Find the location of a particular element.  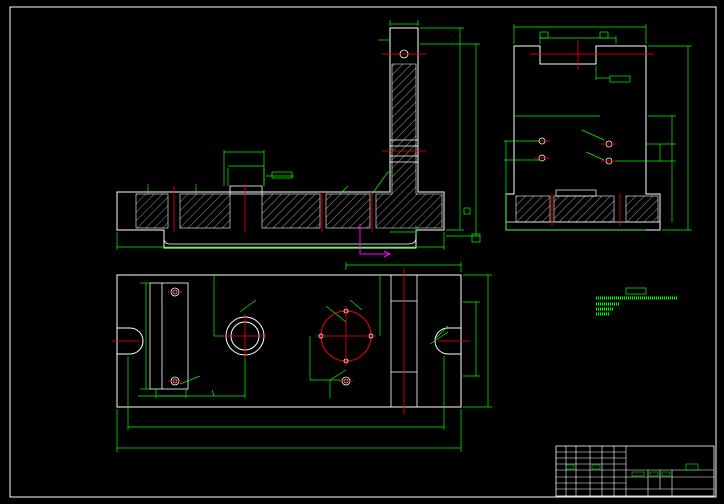

front-hatch-mid-left is located at coordinates (205, 211).